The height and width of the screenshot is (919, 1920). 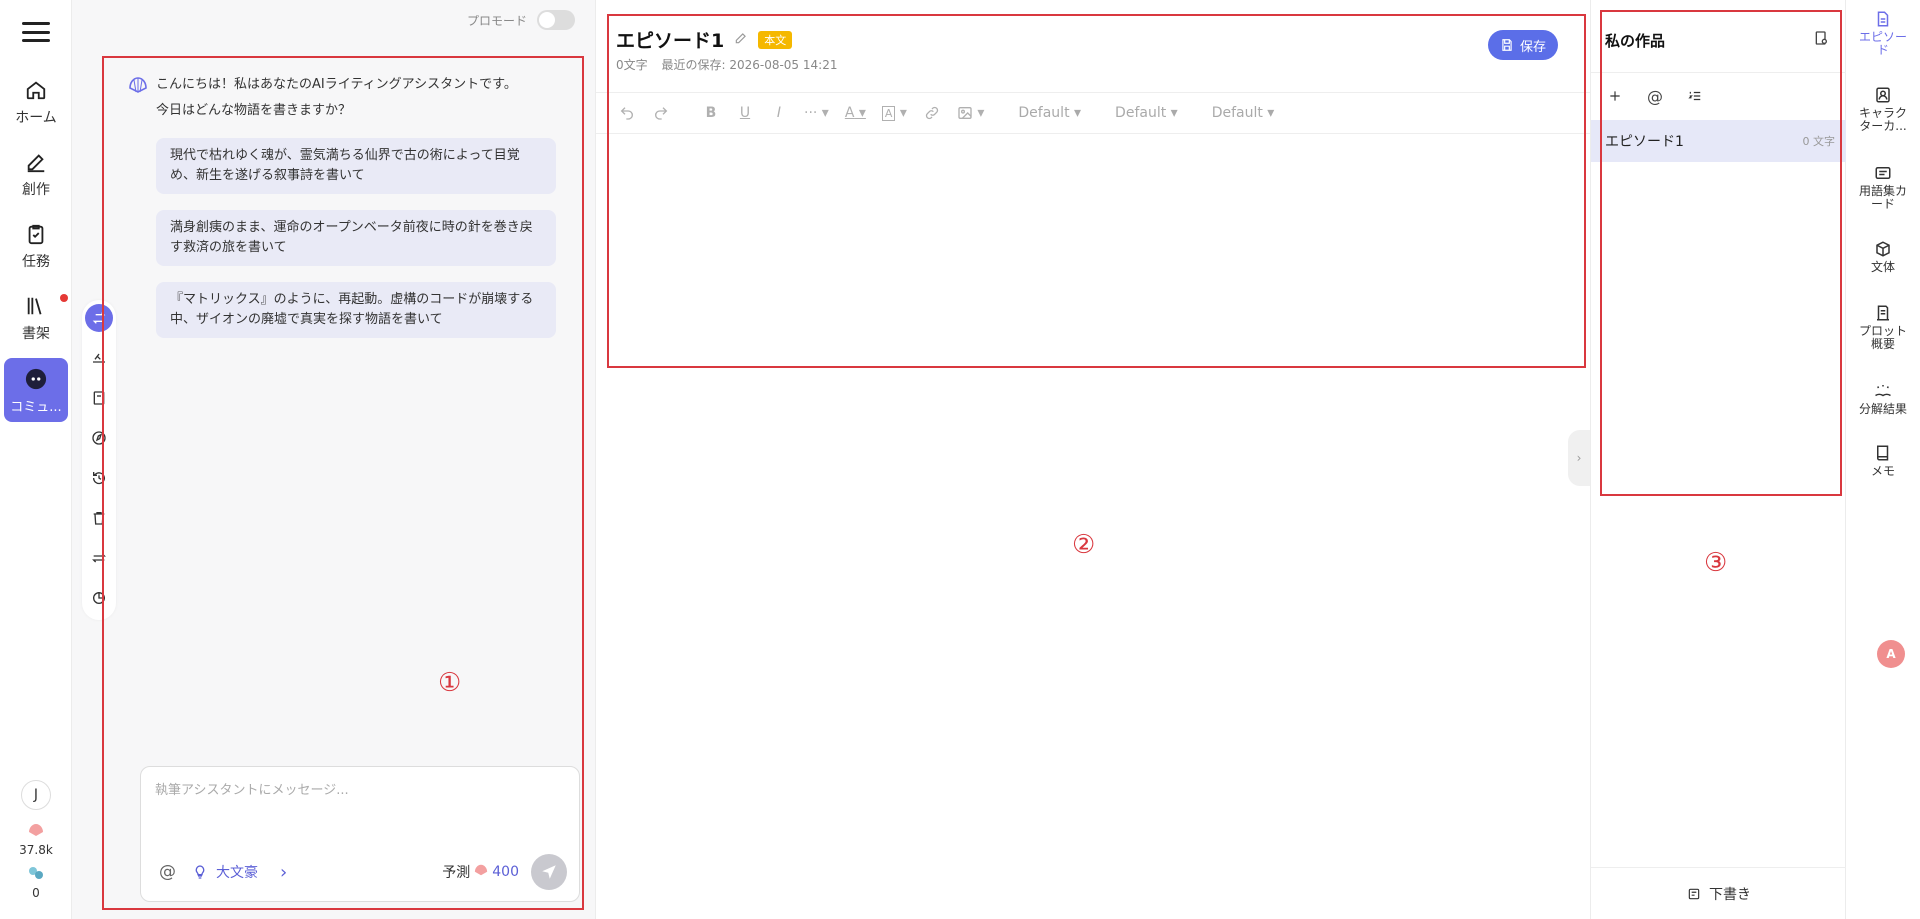 I want to click on send-icon, so click(x=549, y=872).